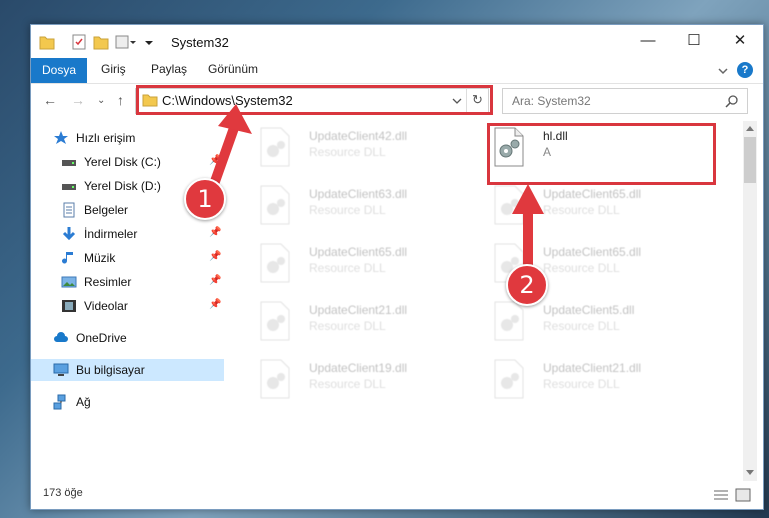 This screenshot has width=769, height=518. What do you see at coordinates (205, 199) in the screenshot?
I see `step-badge-1: 1` at bounding box center [205, 199].